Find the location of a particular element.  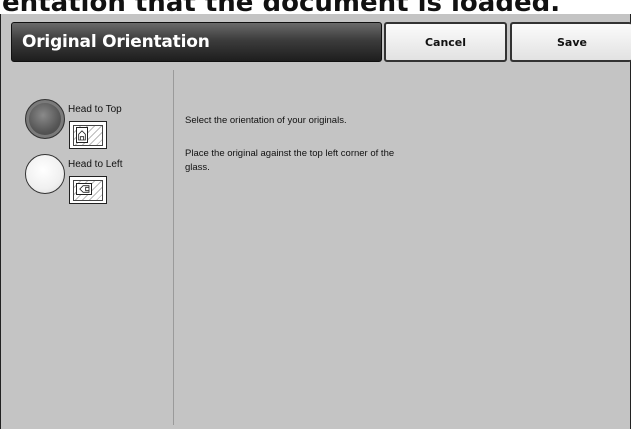

option-head-to-left: Head to Left is located at coordinates (95, 189).